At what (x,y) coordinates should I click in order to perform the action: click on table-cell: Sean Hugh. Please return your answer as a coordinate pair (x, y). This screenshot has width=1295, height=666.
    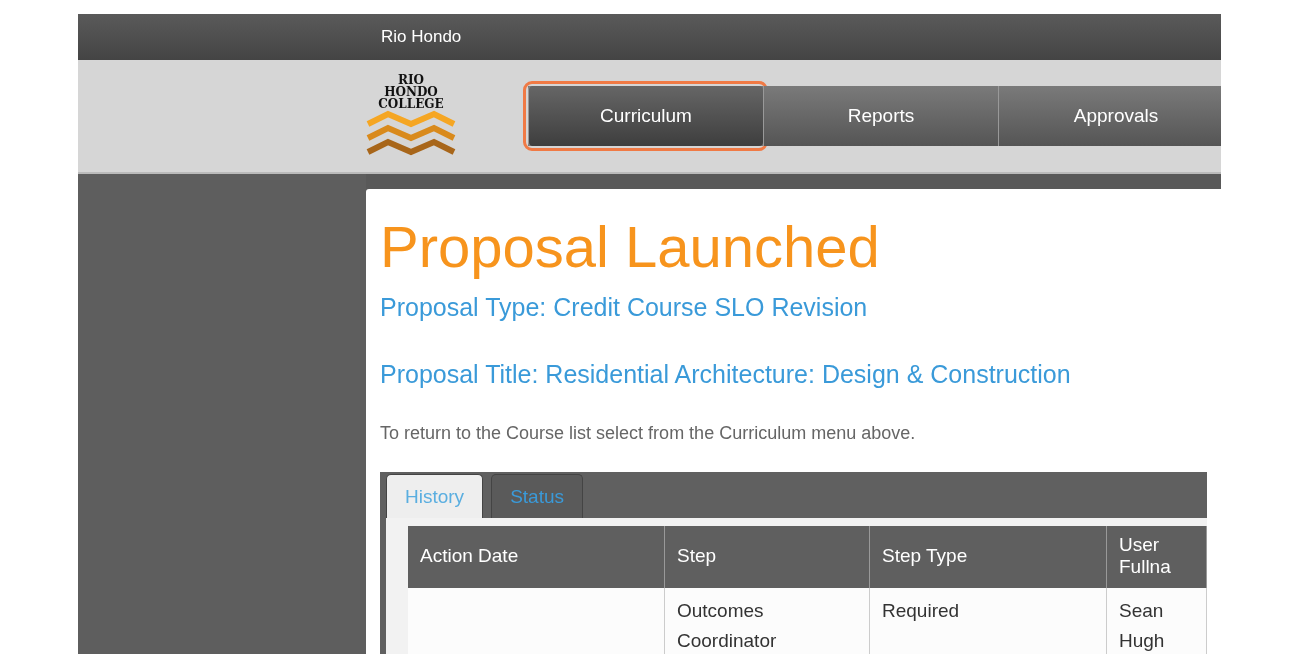
    Looking at the image, I should click on (1156, 621).